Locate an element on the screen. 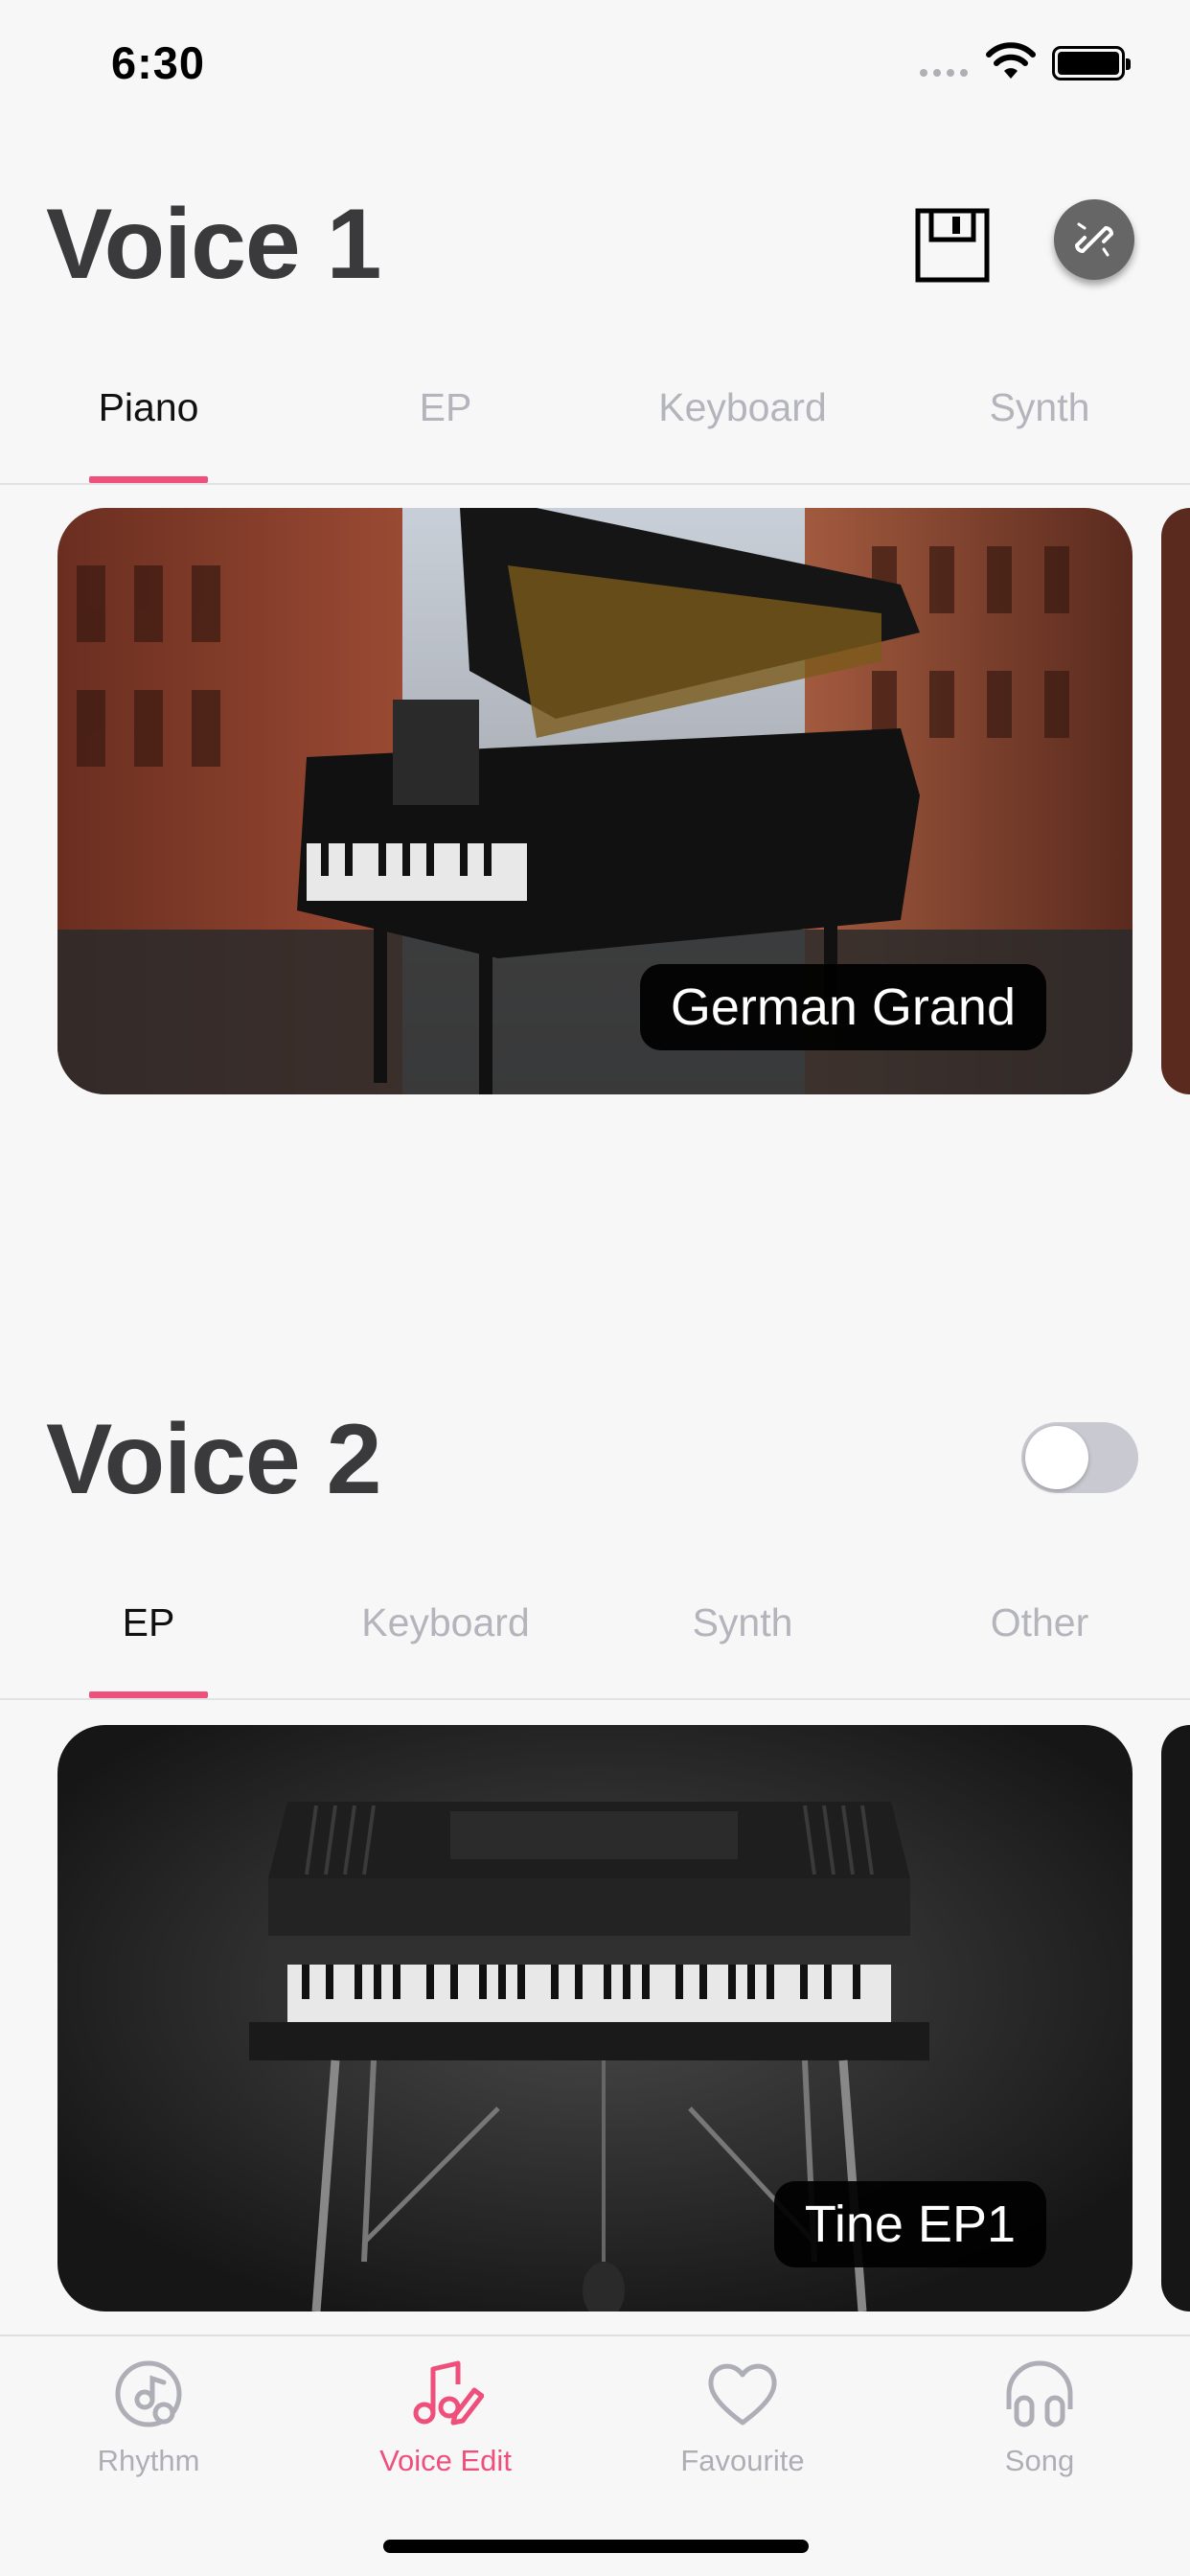 The image size is (1190, 2576). vinyl-note-icon is located at coordinates (148, 2393).